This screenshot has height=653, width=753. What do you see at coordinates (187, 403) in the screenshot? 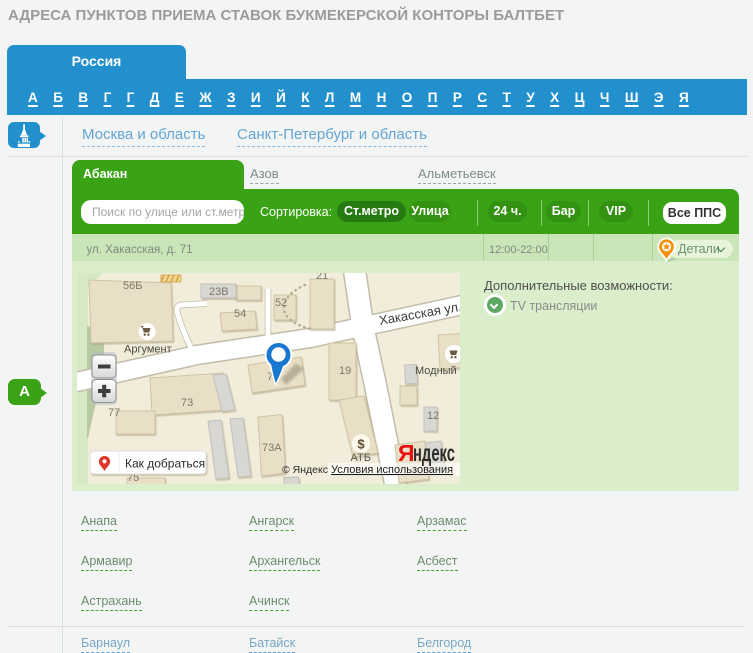
I see `svg-text: 73` at bounding box center [187, 403].